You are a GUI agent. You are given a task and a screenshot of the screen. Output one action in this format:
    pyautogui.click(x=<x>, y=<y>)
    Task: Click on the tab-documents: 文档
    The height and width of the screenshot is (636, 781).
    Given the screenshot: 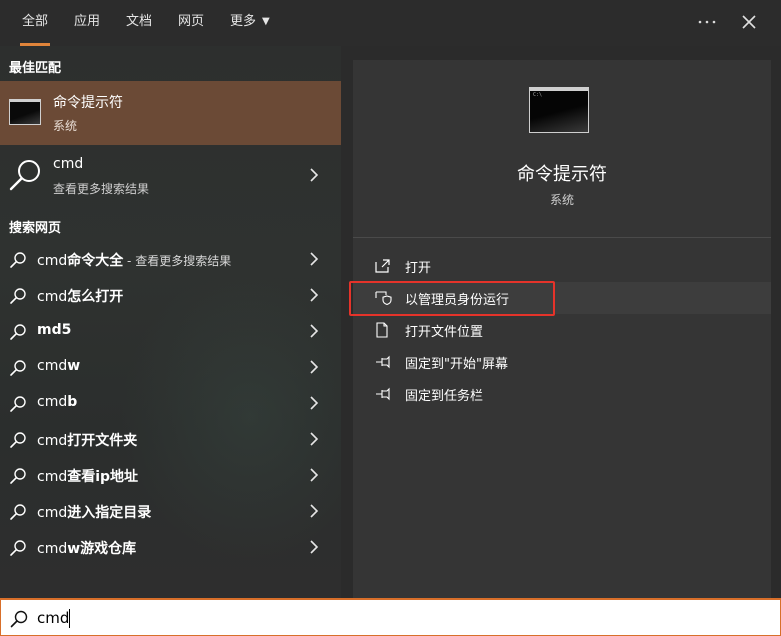 What is the action you would take?
    pyautogui.click(x=139, y=23)
    